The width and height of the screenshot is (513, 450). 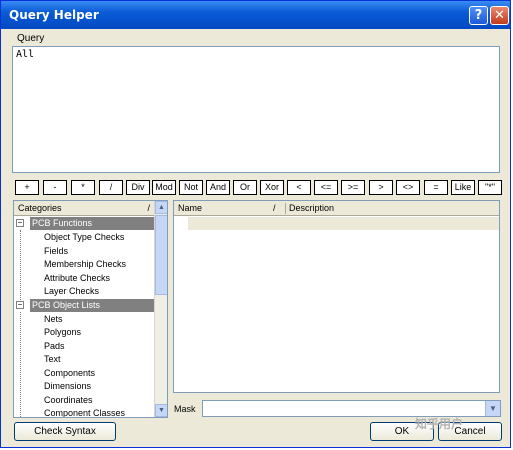 I want to click on op-ne-button: <>, so click(x=408, y=187).